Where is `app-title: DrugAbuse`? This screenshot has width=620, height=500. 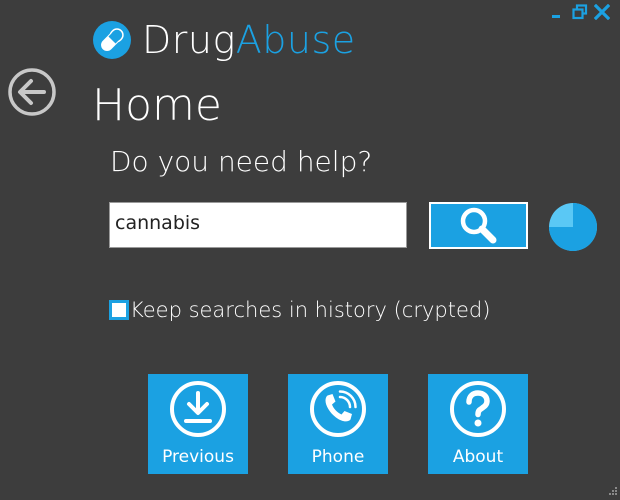 app-title: DrugAbuse is located at coordinates (249, 40).